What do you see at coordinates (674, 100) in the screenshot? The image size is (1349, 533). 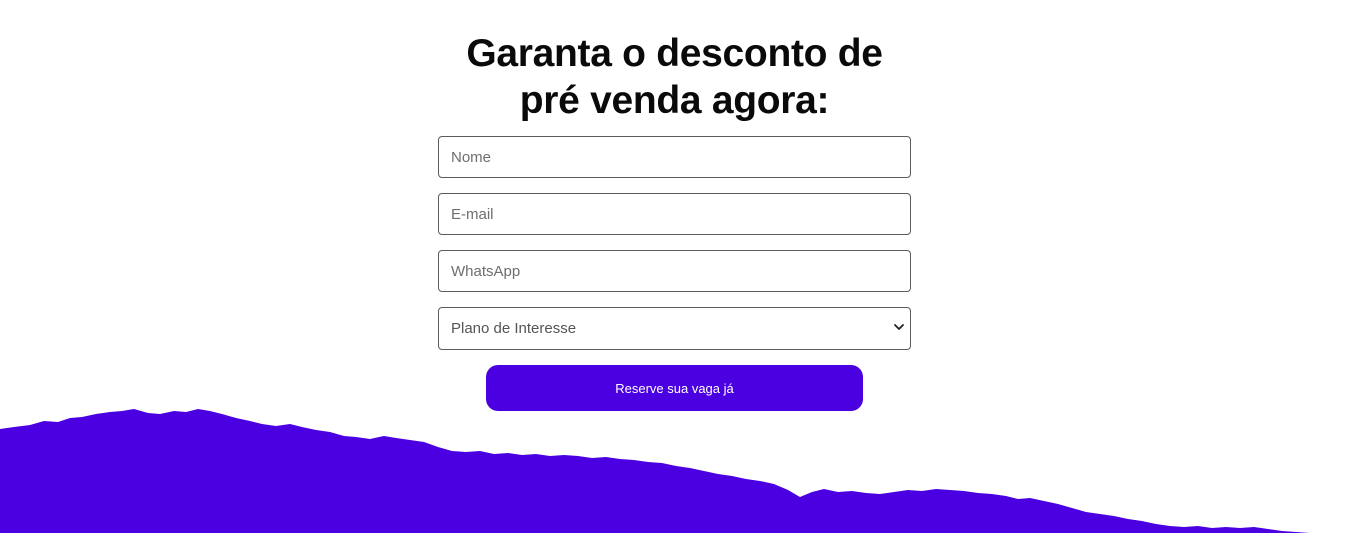 I see `title-line-2: pré venda agora:` at bounding box center [674, 100].